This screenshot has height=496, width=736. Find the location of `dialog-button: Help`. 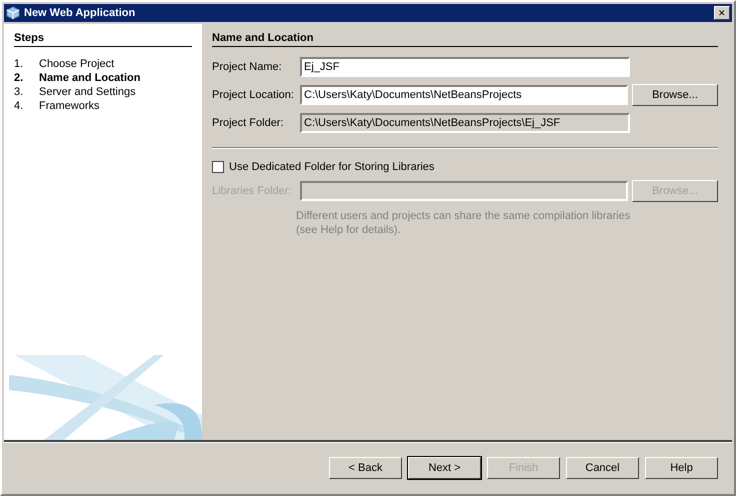

dialog-button: Help is located at coordinates (681, 467).